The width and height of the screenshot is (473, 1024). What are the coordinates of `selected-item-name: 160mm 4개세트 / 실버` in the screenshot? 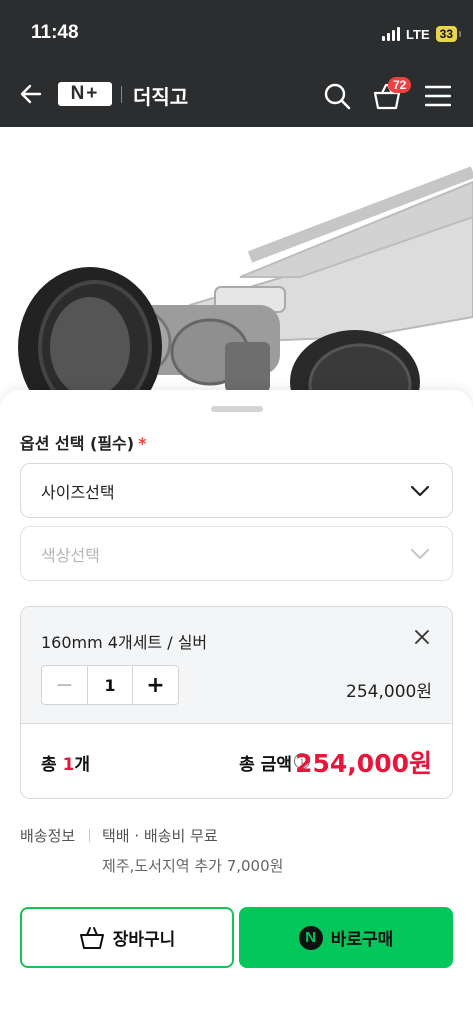 It's located at (124, 642).